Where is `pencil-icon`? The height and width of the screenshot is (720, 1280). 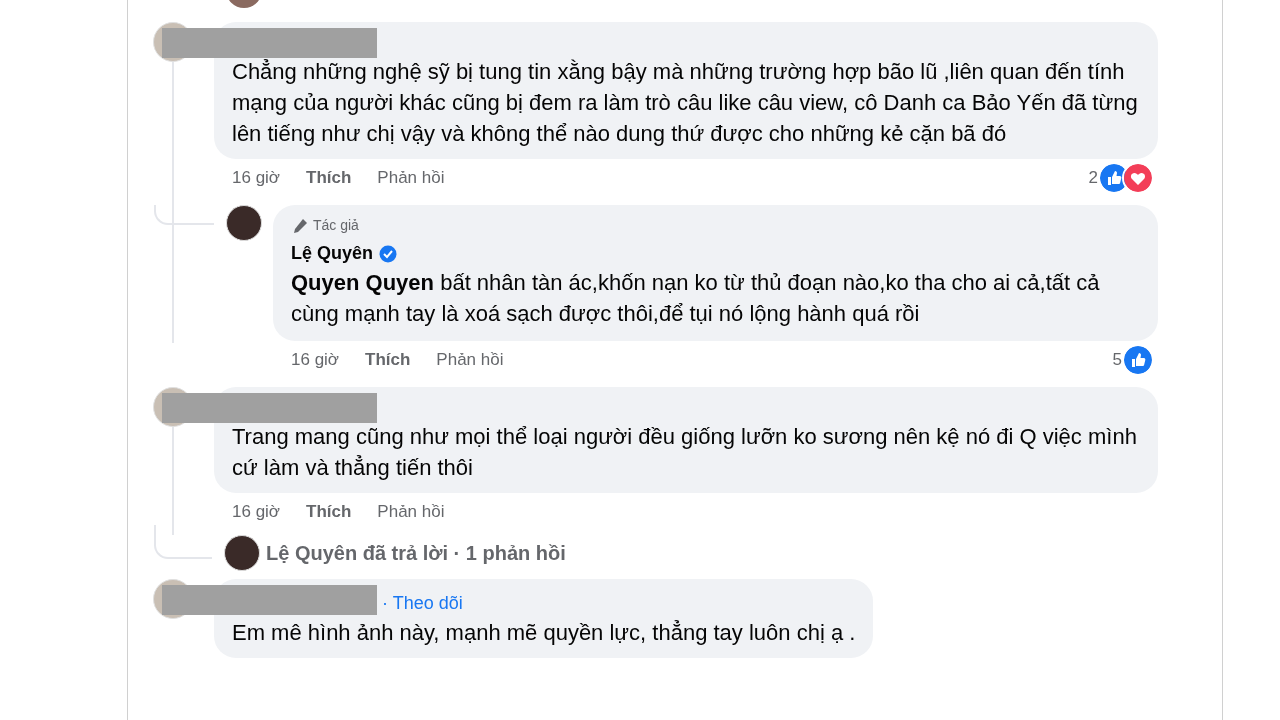
pencil-icon is located at coordinates (300, 225).